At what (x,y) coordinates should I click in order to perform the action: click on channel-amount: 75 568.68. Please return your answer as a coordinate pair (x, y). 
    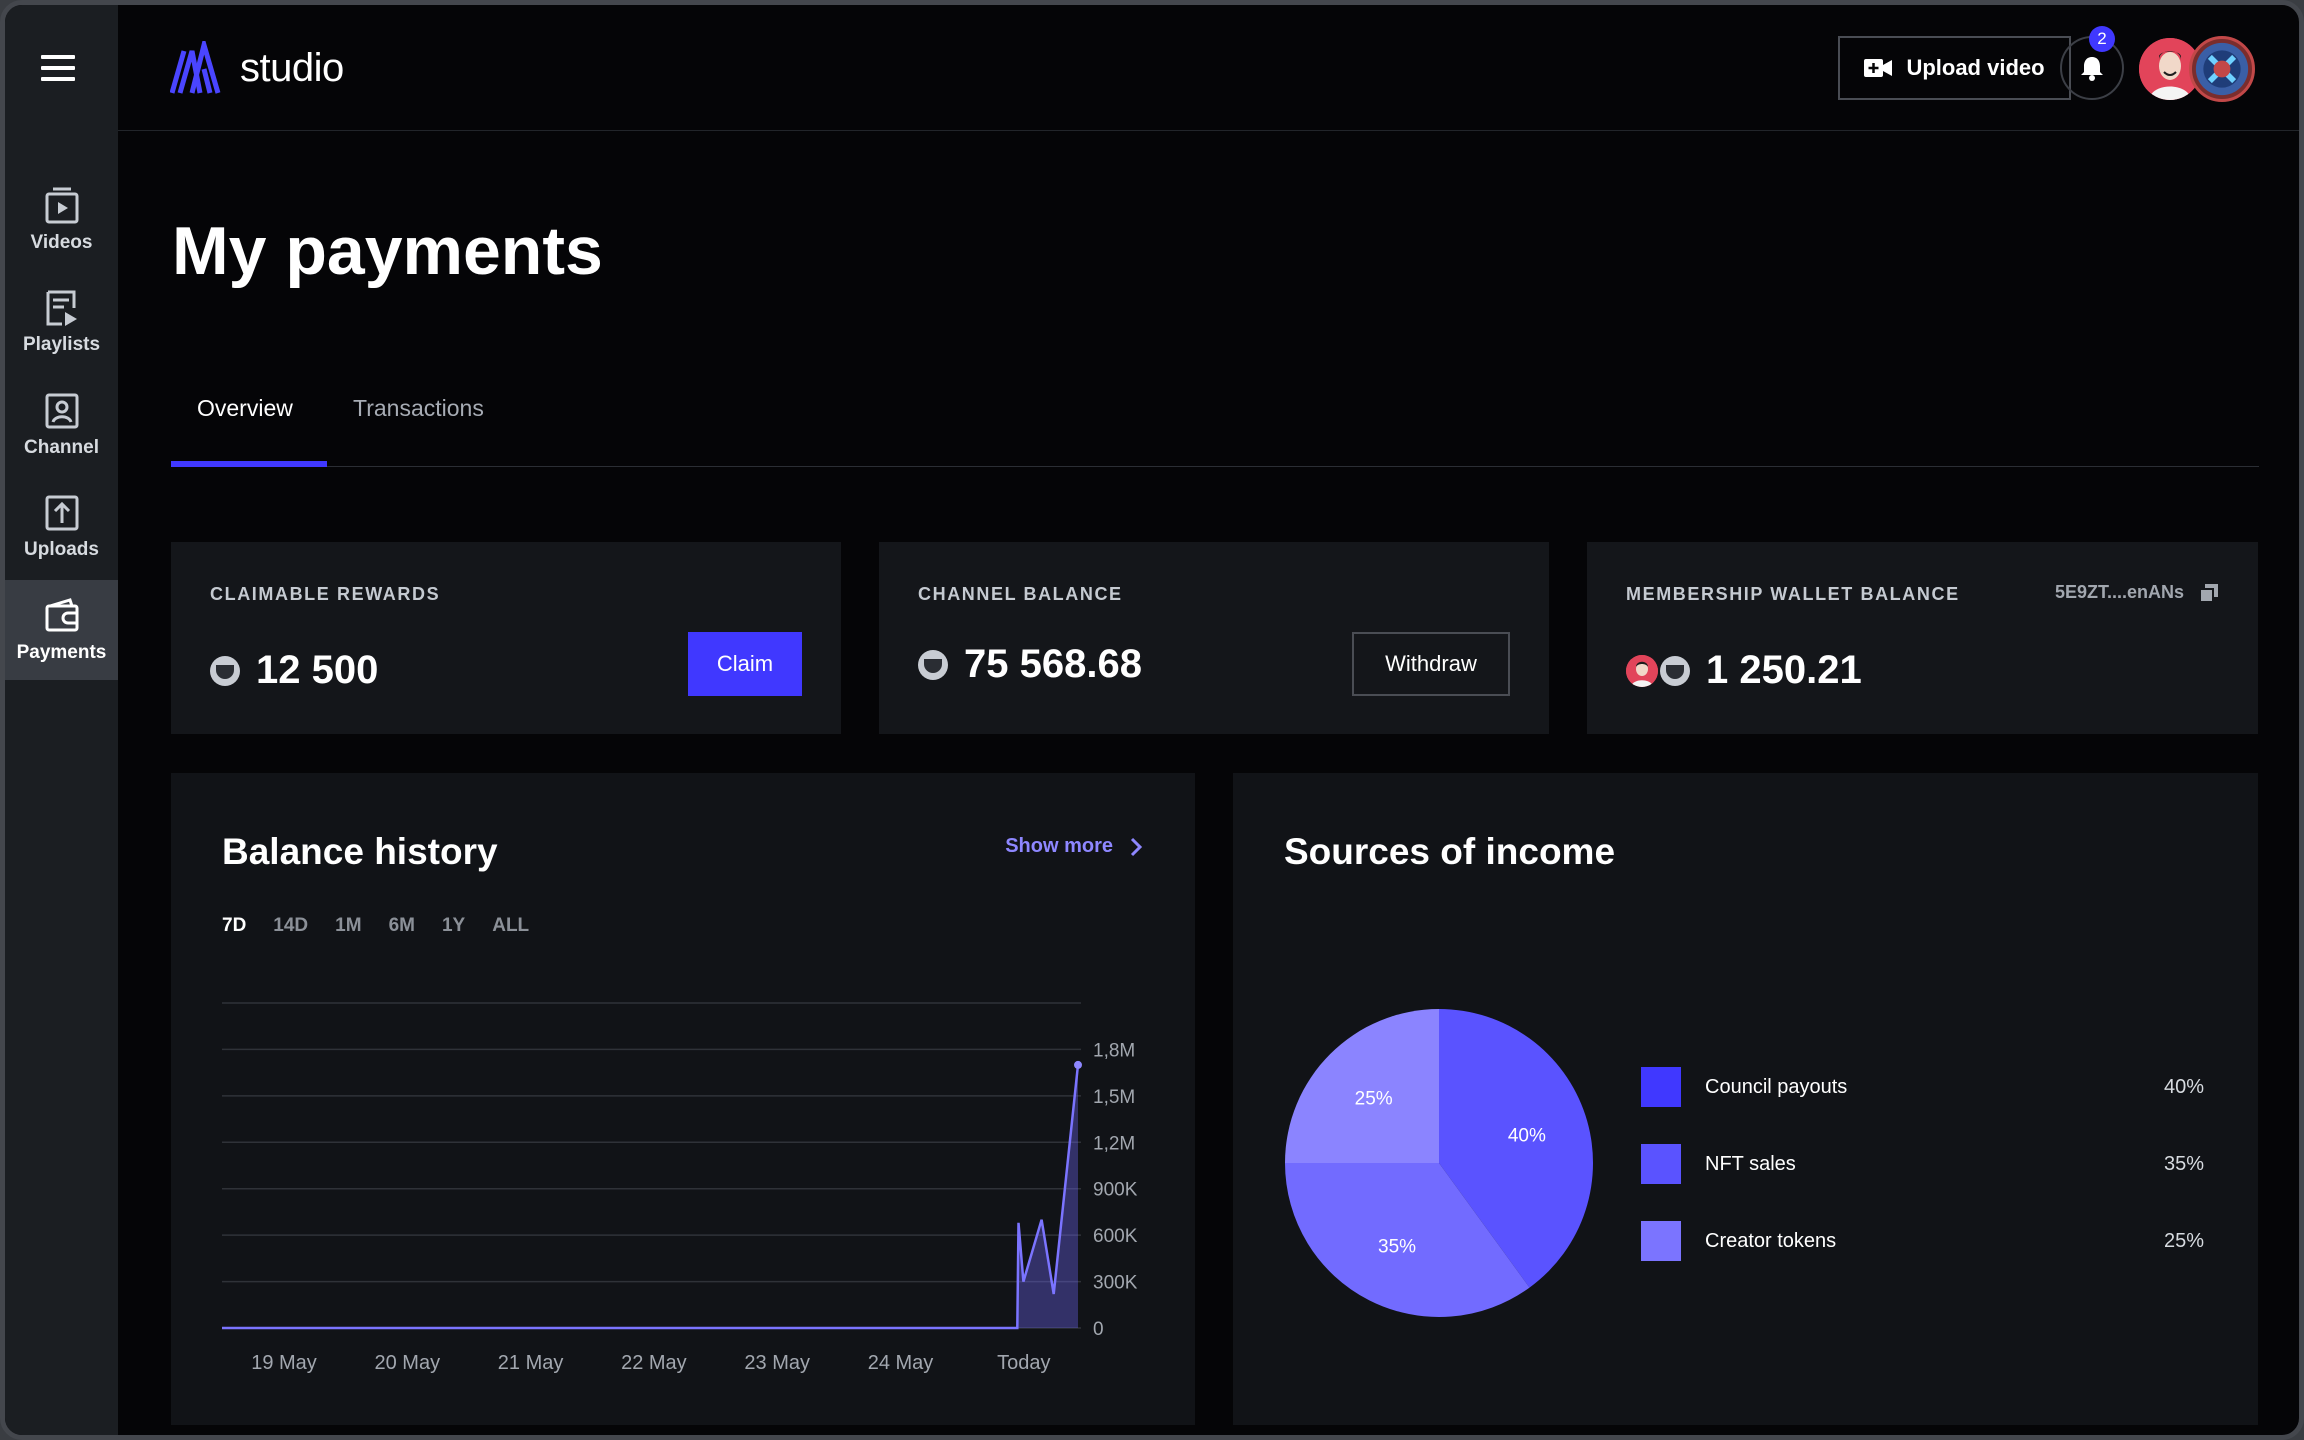
    Looking at the image, I should click on (1030, 664).